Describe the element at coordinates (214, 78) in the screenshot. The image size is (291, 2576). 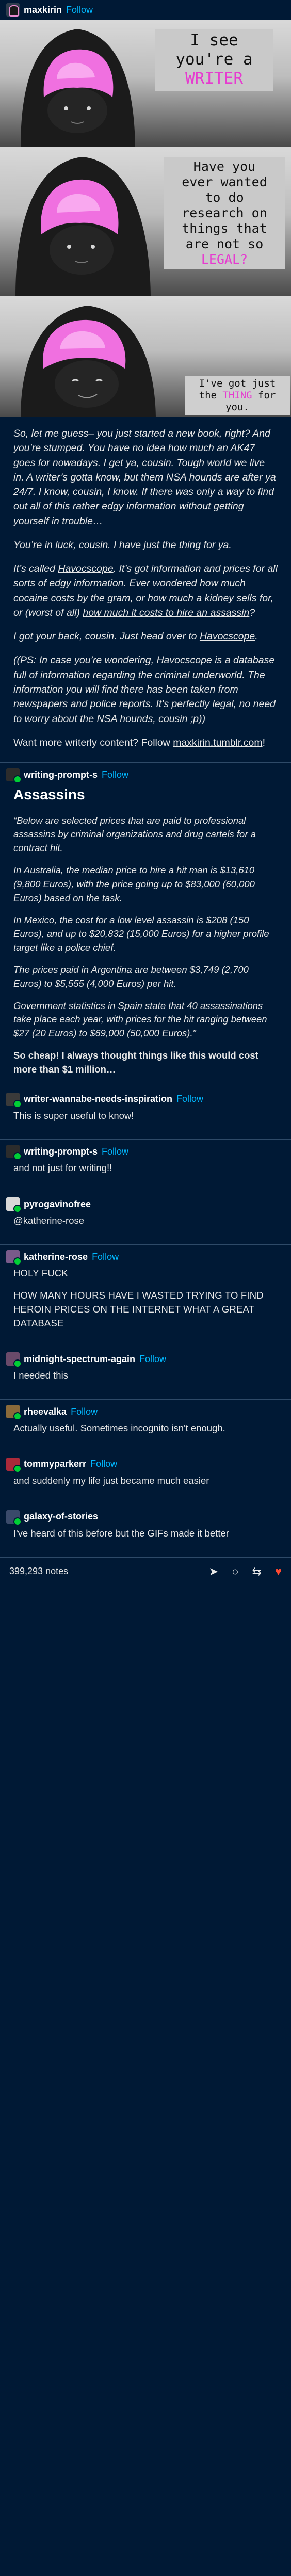
I see `caption-highlight: WRITER` at that location.